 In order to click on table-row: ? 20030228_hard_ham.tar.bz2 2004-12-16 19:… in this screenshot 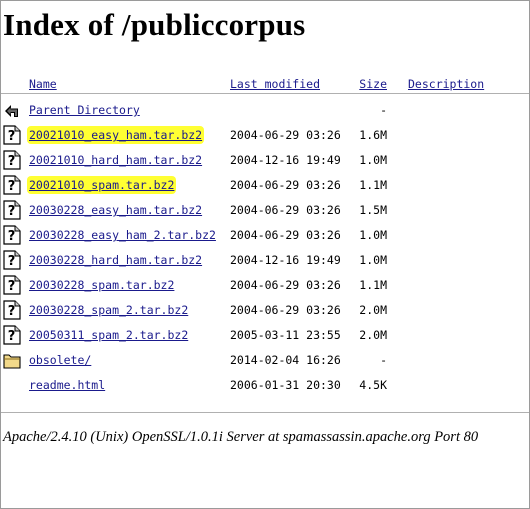, I will do `click(265, 260)`.